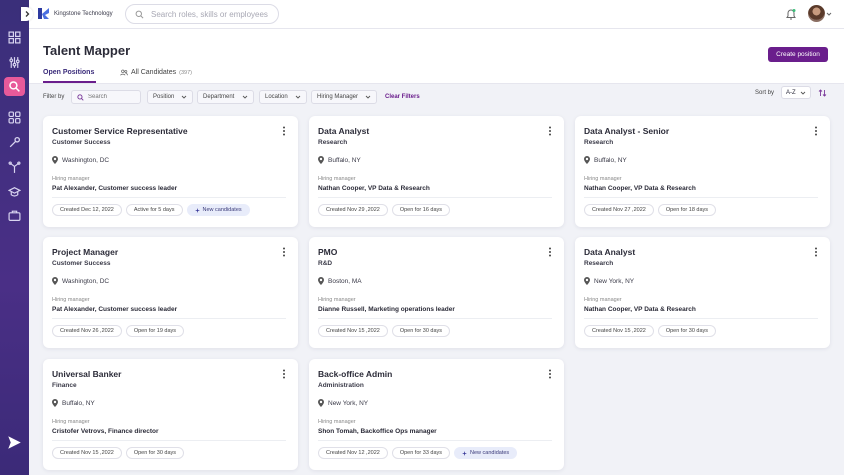 The width and height of the screenshot is (844, 475). Describe the element at coordinates (14, 62) in the screenshot. I see `sliders-icon` at that location.